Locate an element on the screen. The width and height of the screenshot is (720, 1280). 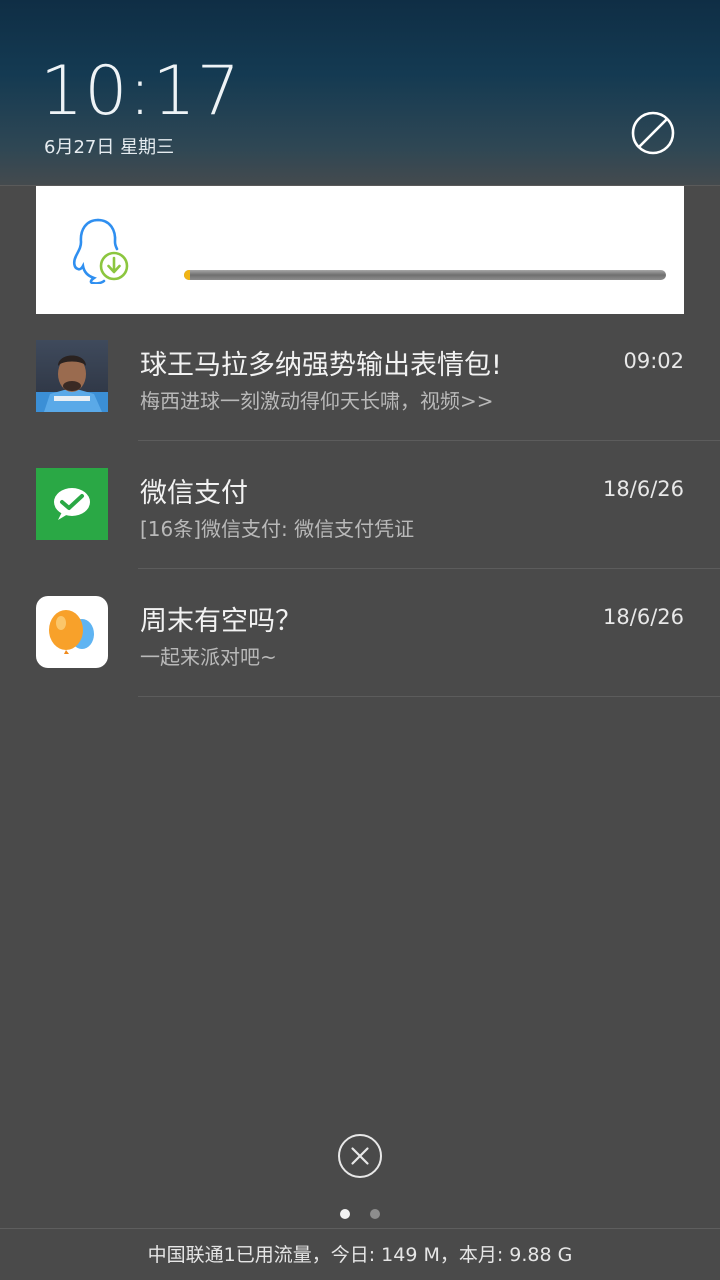
page-dot-active is located at coordinates (345, 1214).